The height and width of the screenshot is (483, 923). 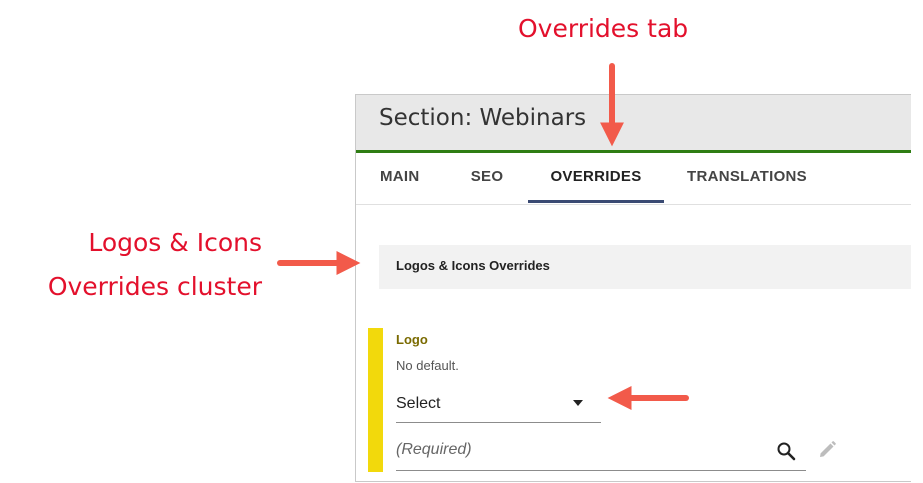 What do you see at coordinates (596, 178) in the screenshot?
I see `tab-overrides: OVERRIDES` at bounding box center [596, 178].